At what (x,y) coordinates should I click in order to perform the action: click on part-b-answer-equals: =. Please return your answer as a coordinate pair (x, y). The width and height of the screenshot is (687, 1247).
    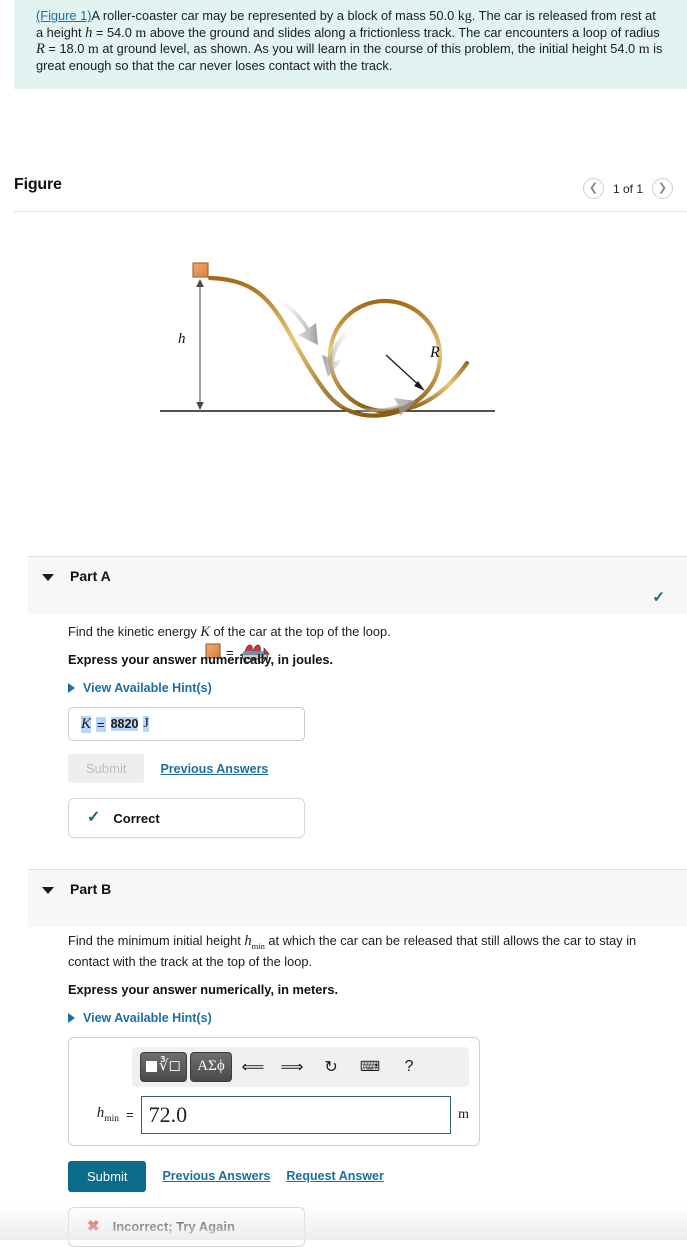
    Looking at the image, I should click on (130, 1115).